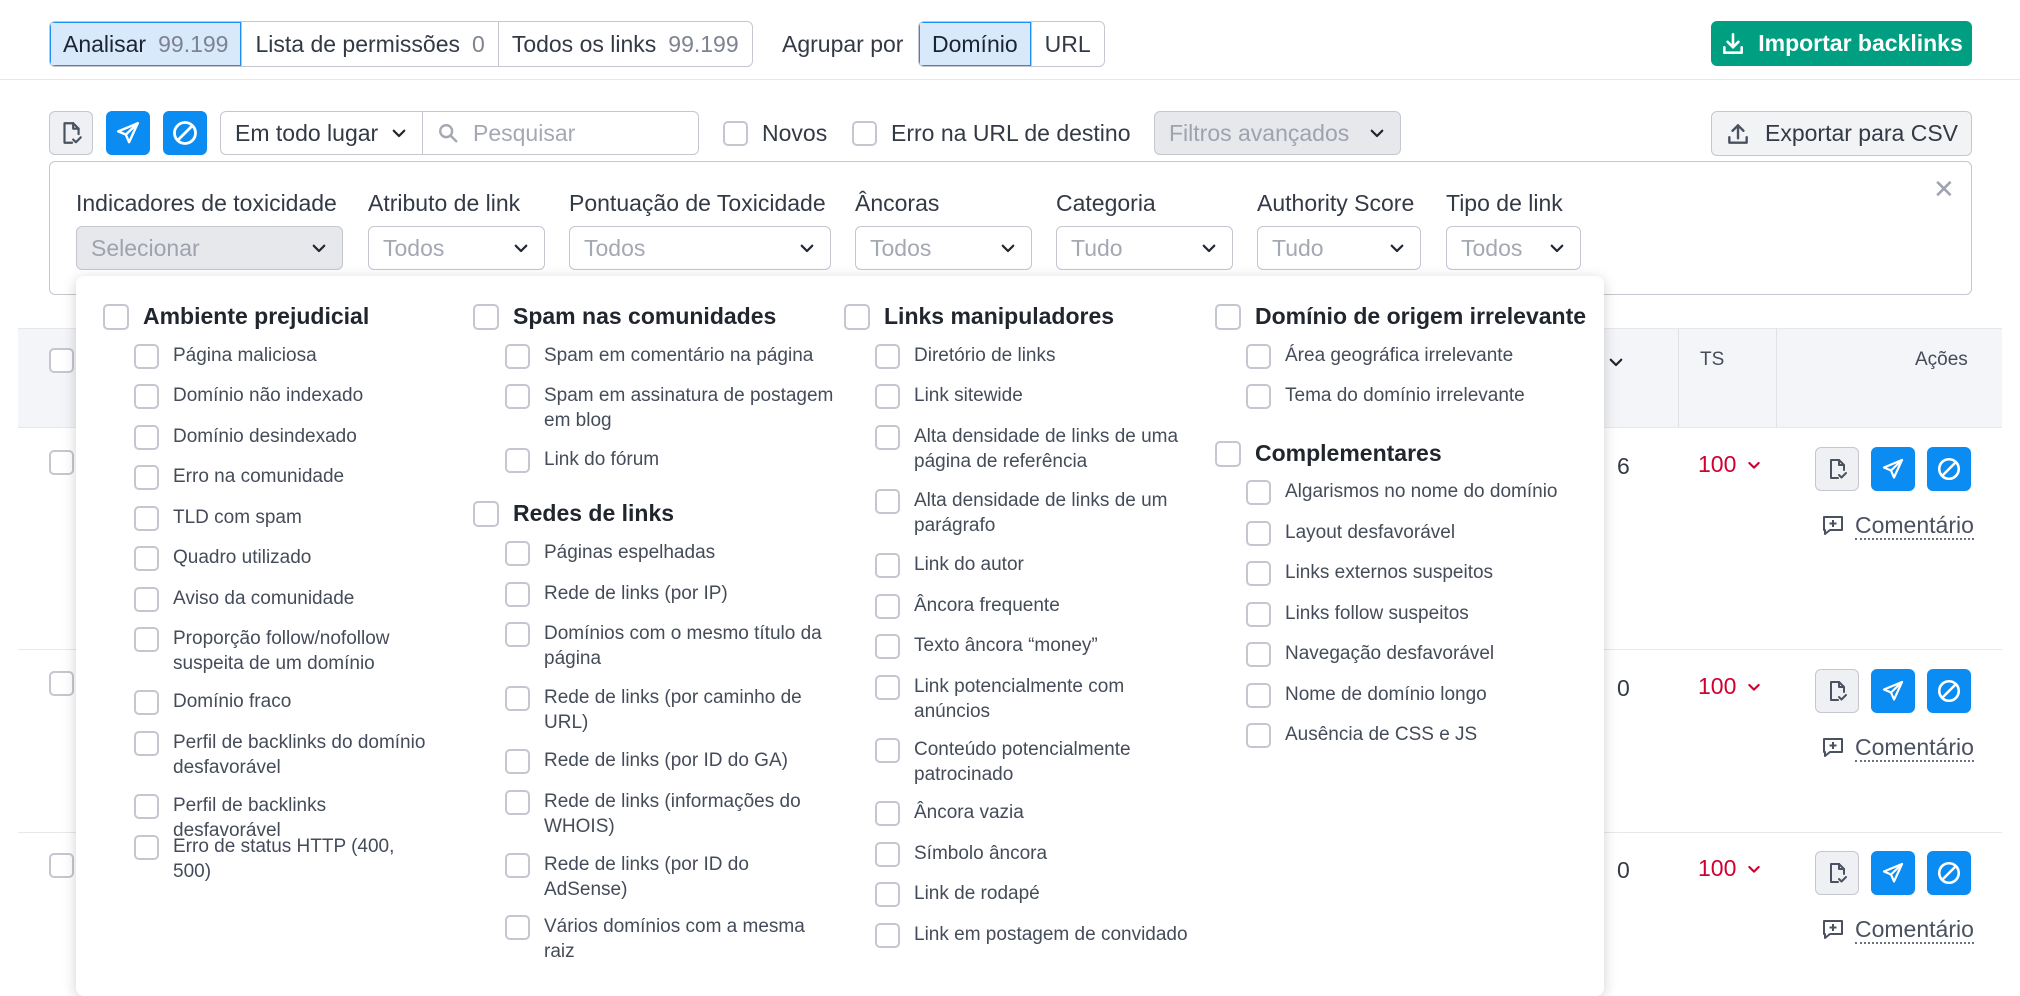 The image size is (2020, 996). Describe the element at coordinates (284, 396) in the screenshot. I see `toxicity-option: Domínio não indexado` at that location.